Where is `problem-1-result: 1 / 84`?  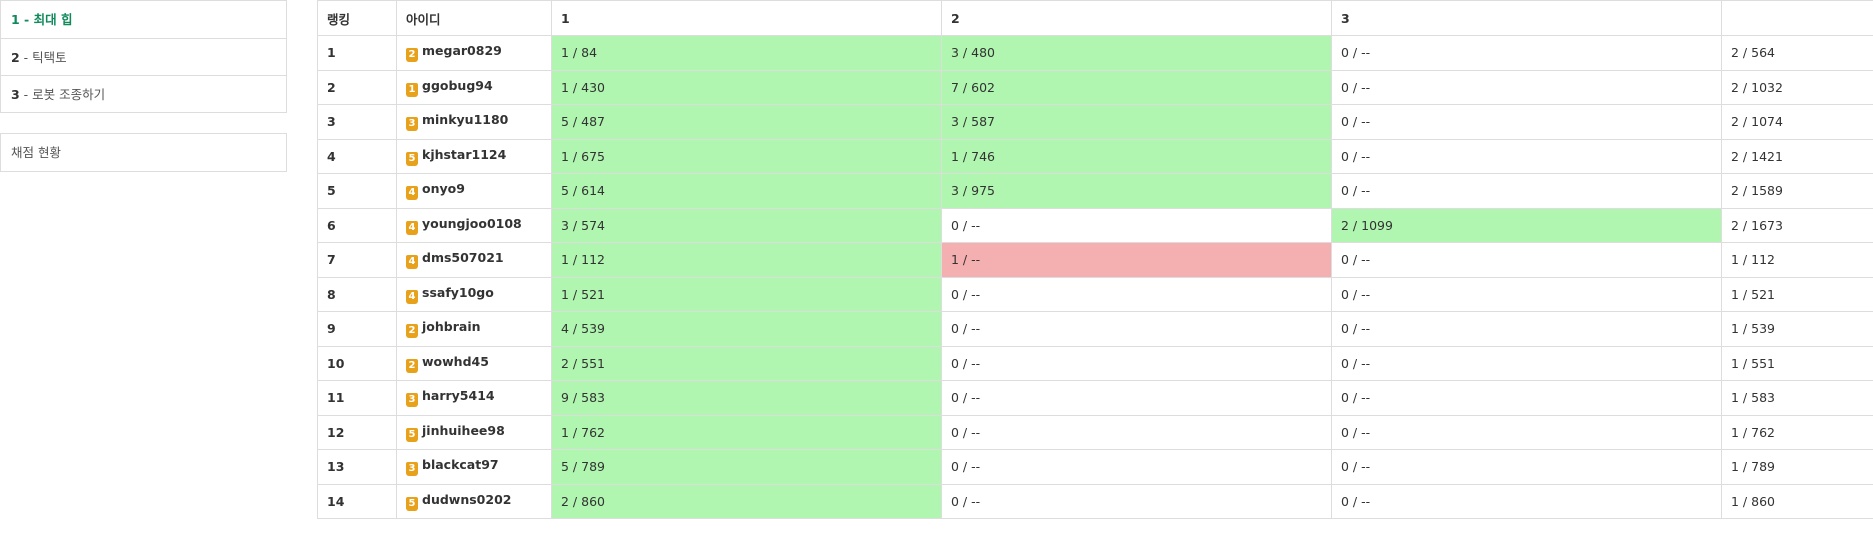
problem-1-result: 1 / 84 is located at coordinates (746, 53).